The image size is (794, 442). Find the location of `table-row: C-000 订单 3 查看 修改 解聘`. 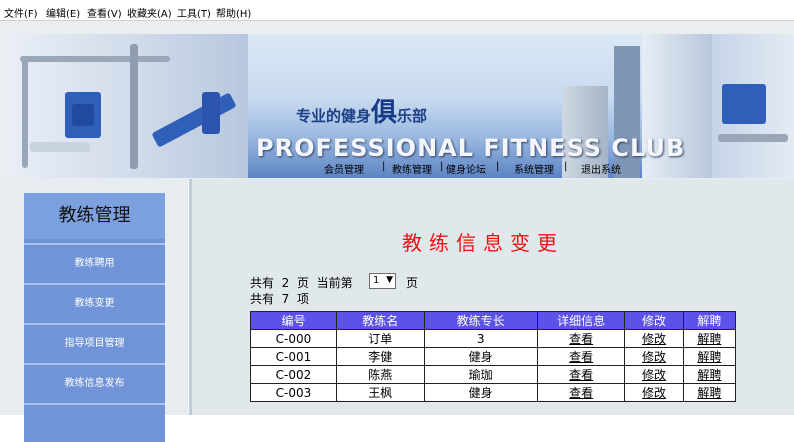

table-row: C-000 订单 3 查看 修改 解聘 is located at coordinates (493, 338).